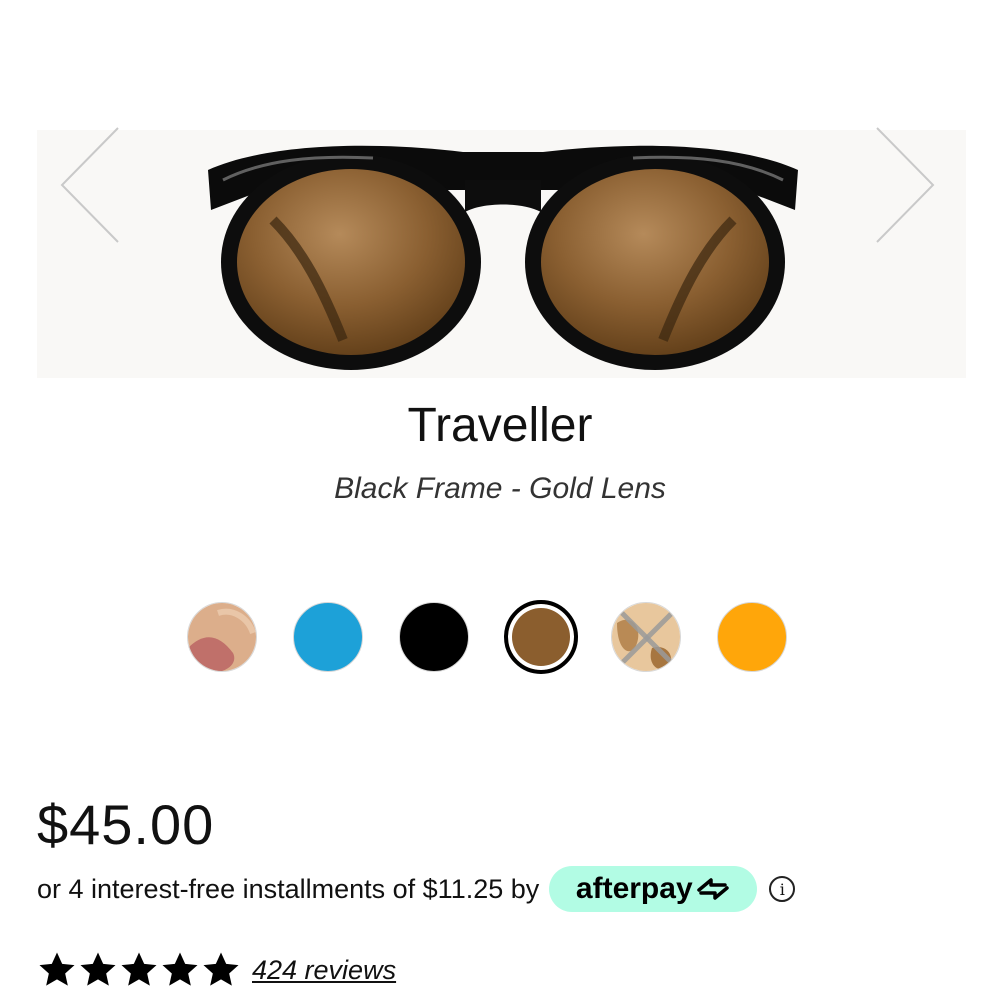 Image resolution: width=1000 pixels, height=1000 pixels. What do you see at coordinates (634, 888) in the screenshot?
I see `afterpay-logo-text: afterpay` at bounding box center [634, 888].